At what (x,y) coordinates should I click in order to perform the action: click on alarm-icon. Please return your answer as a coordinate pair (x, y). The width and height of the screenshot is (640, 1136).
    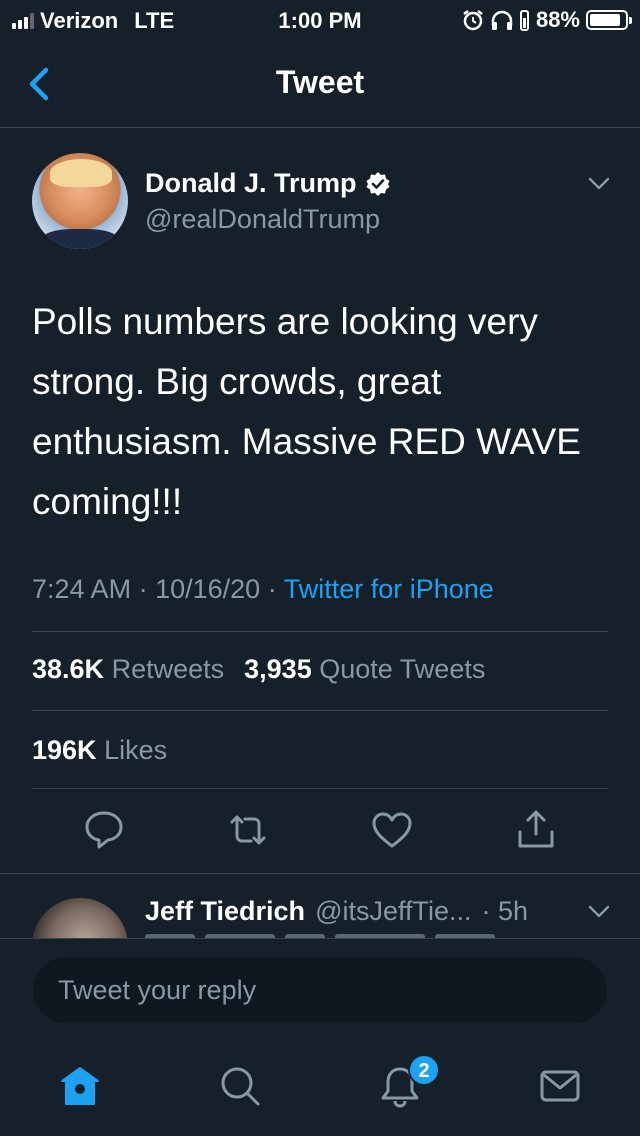
    Looking at the image, I should click on (473, 20).